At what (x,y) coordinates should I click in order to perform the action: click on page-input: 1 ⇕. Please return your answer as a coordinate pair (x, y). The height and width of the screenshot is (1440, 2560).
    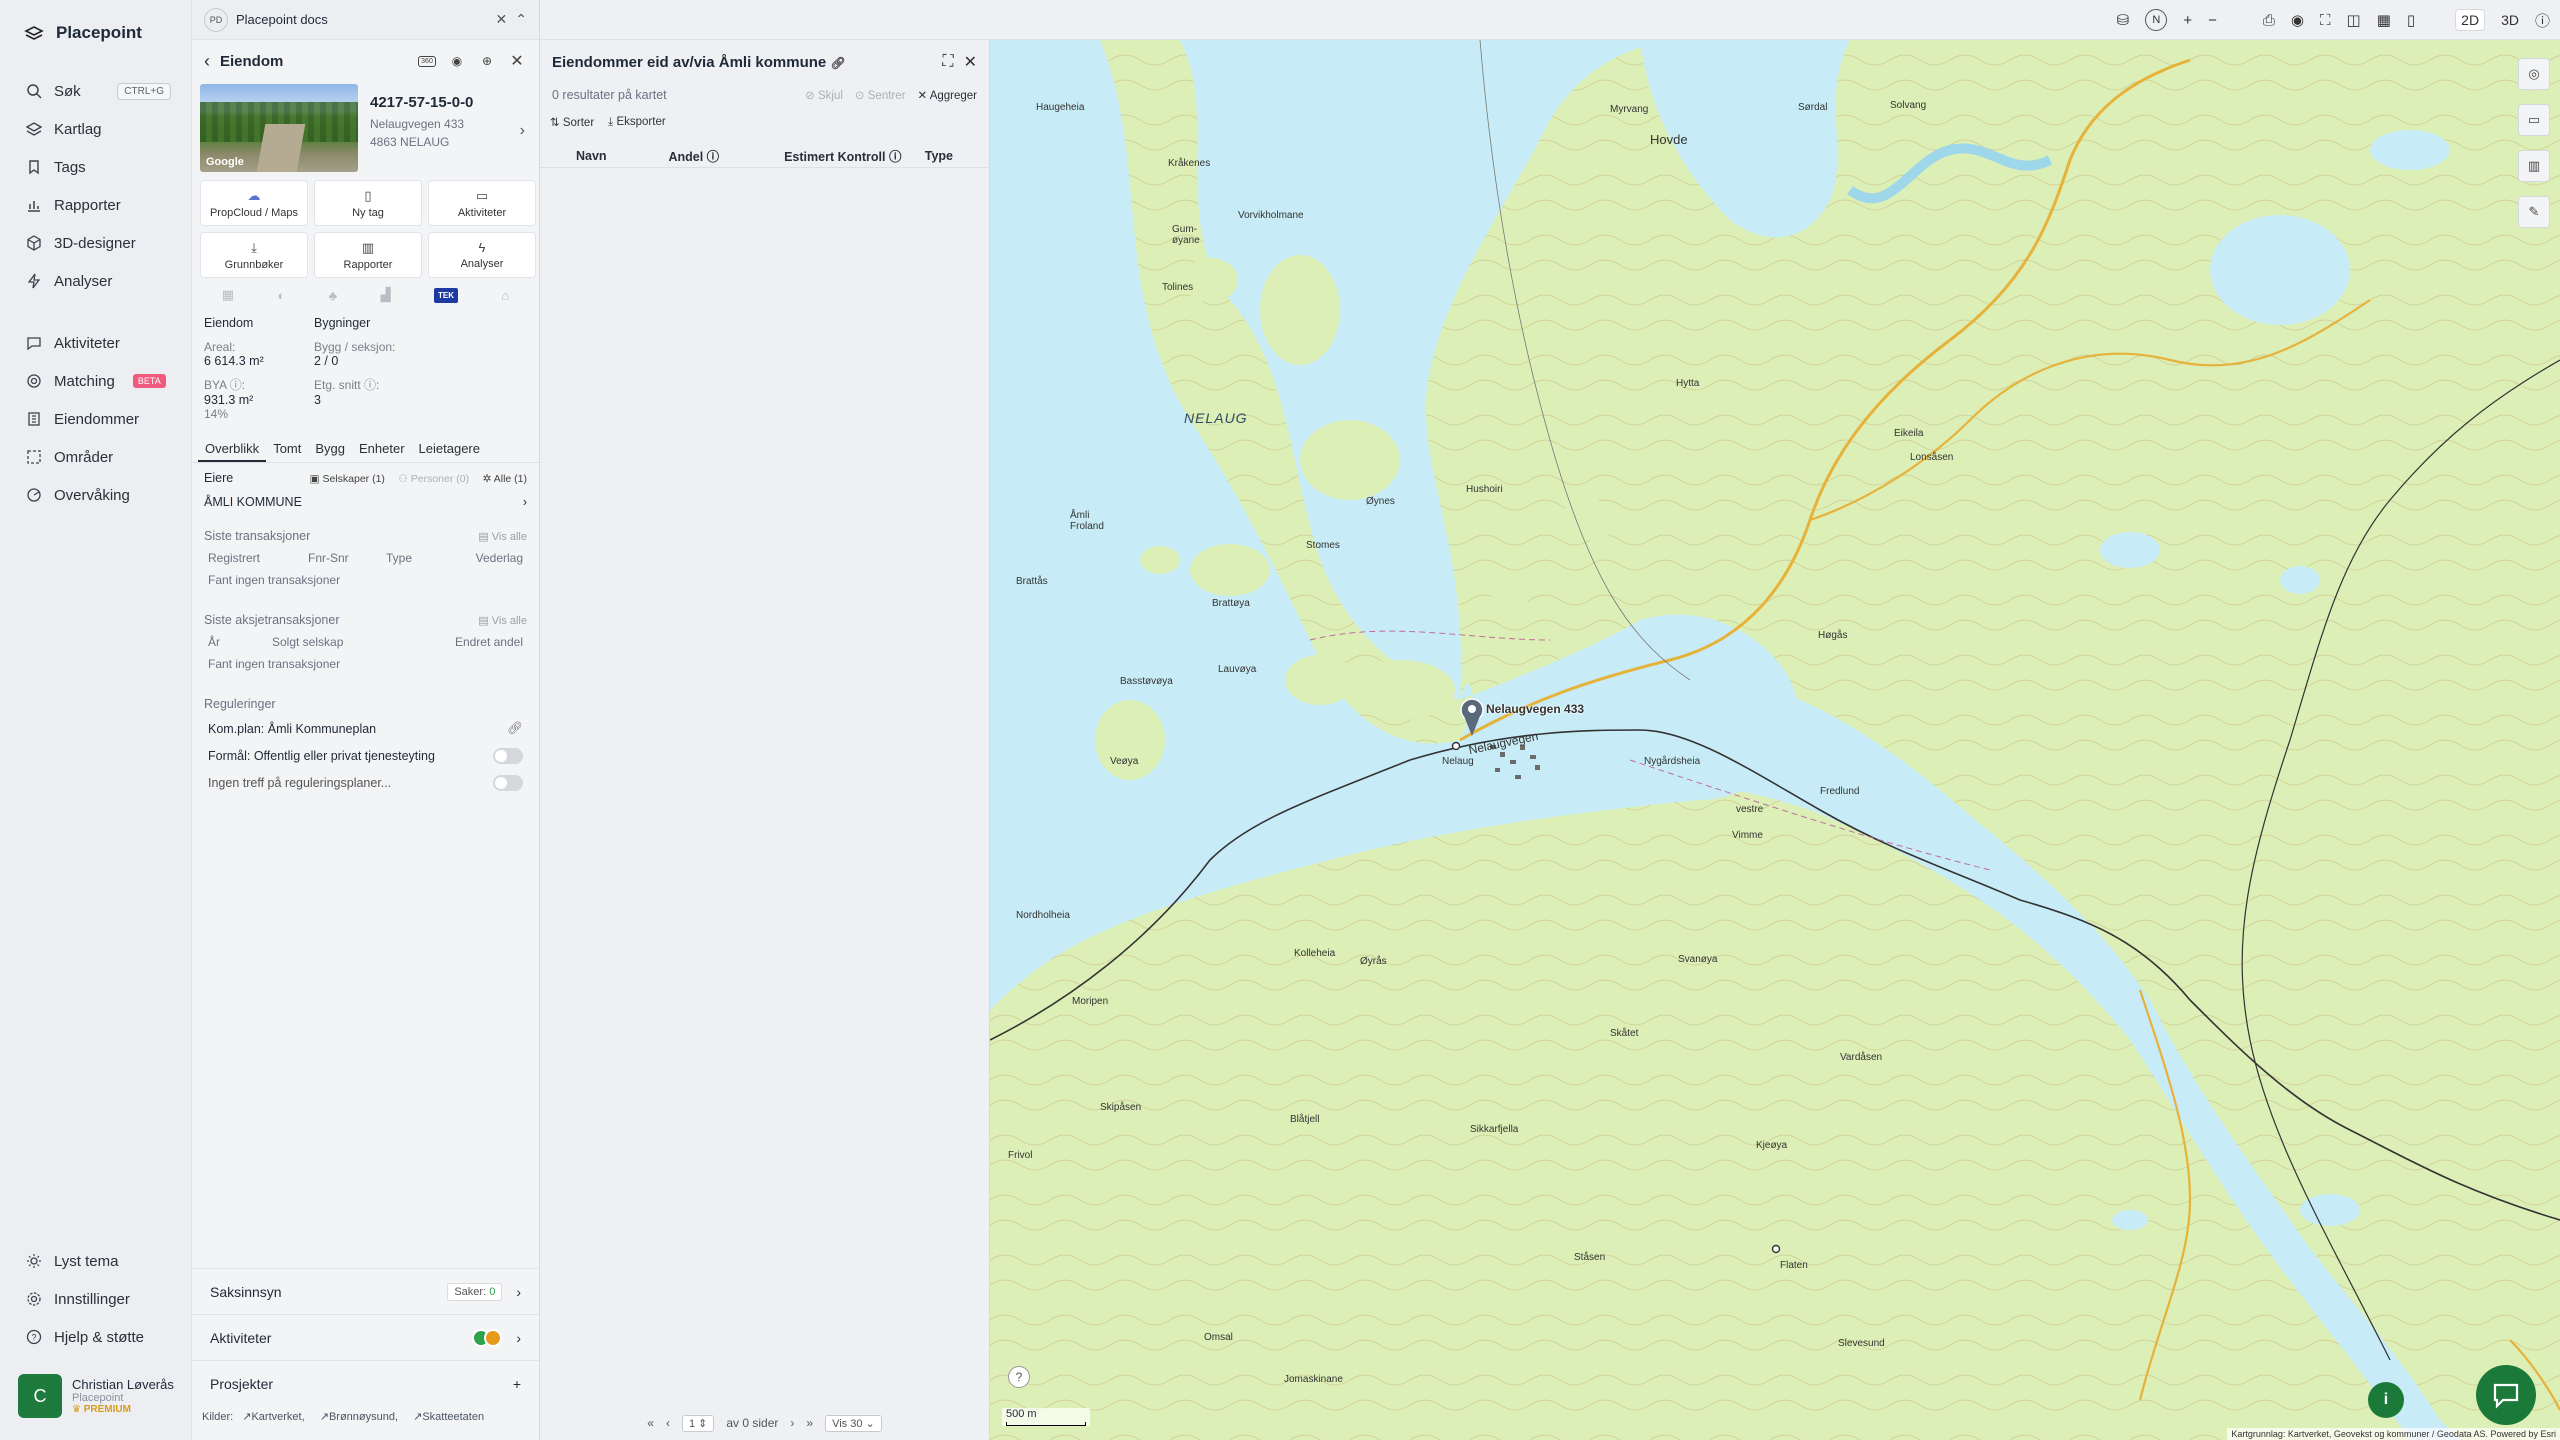
    Looking at the image, I should click on (698, 1423).